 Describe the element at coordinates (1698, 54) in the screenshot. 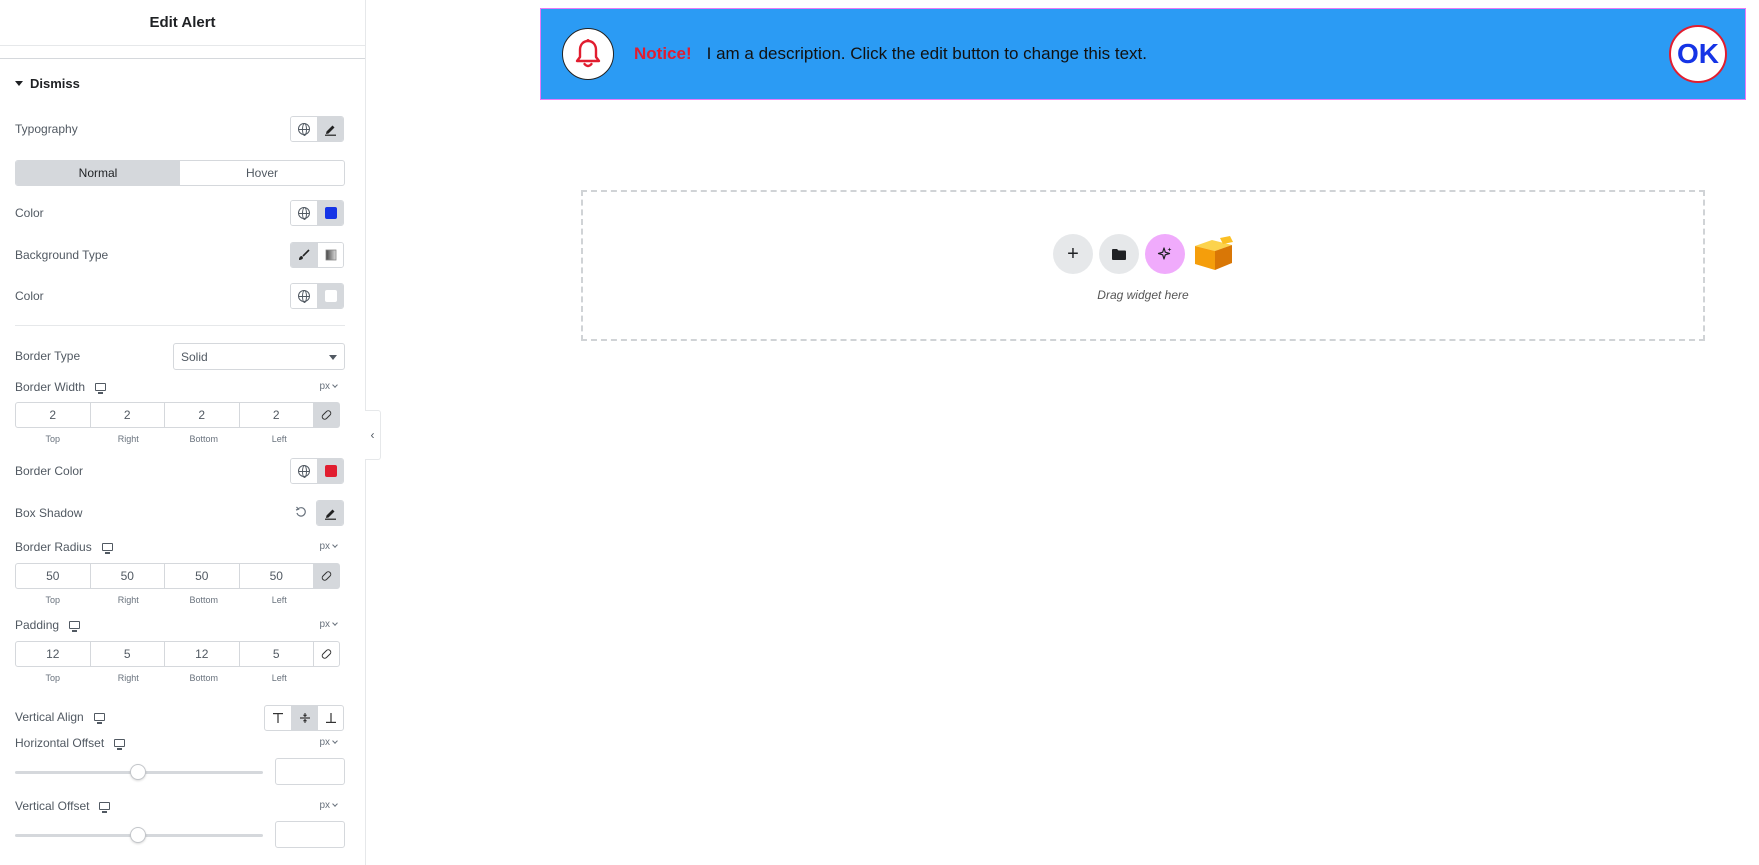

I see `dismiss-button: OK` at that location.